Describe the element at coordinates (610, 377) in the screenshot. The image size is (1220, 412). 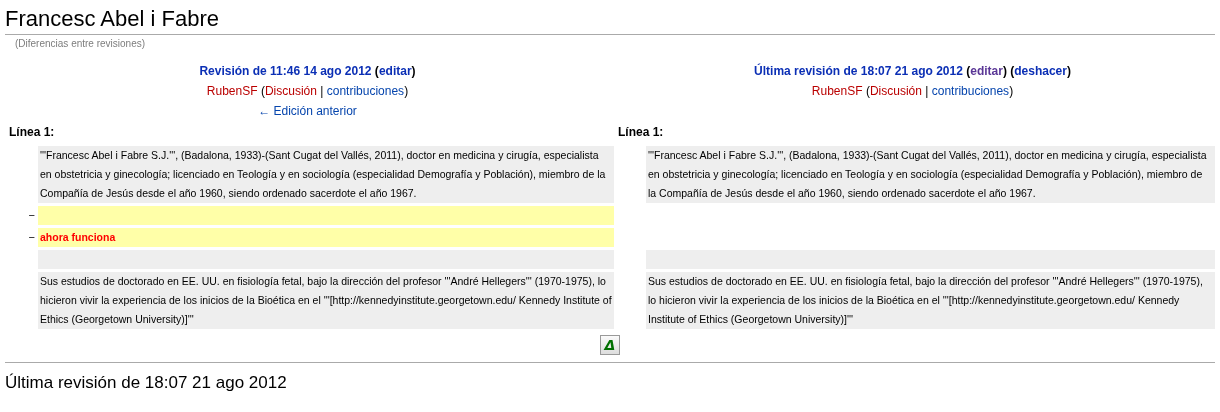
I see `revision-heading: Última revisión de 18:07 21 ago 2012` at that location.